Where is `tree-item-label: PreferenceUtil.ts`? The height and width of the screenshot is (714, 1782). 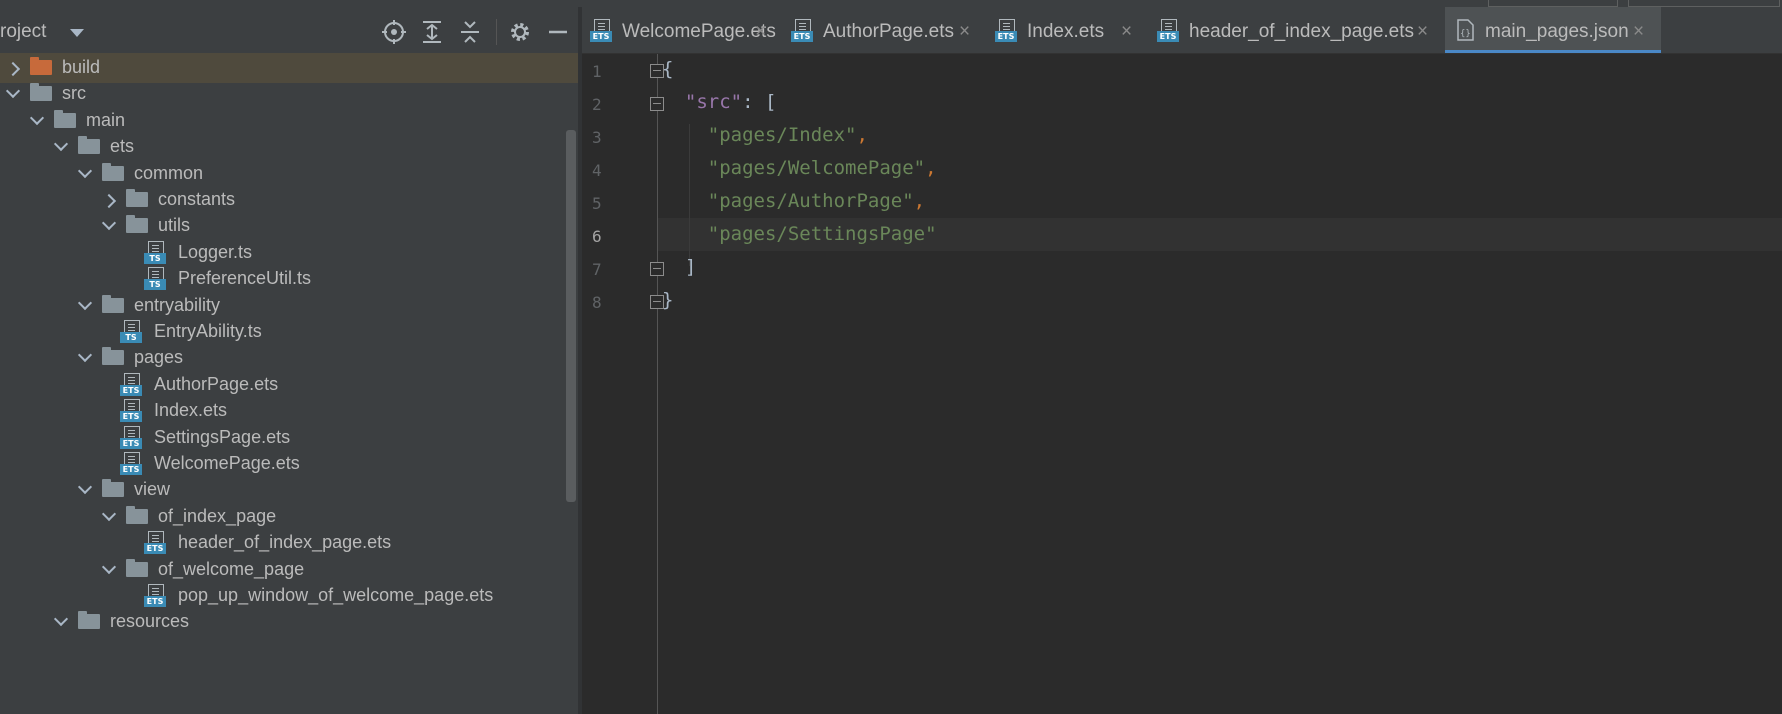 tree-item-label: PreferenceUtil.ts is located at coordinates (245, 278).